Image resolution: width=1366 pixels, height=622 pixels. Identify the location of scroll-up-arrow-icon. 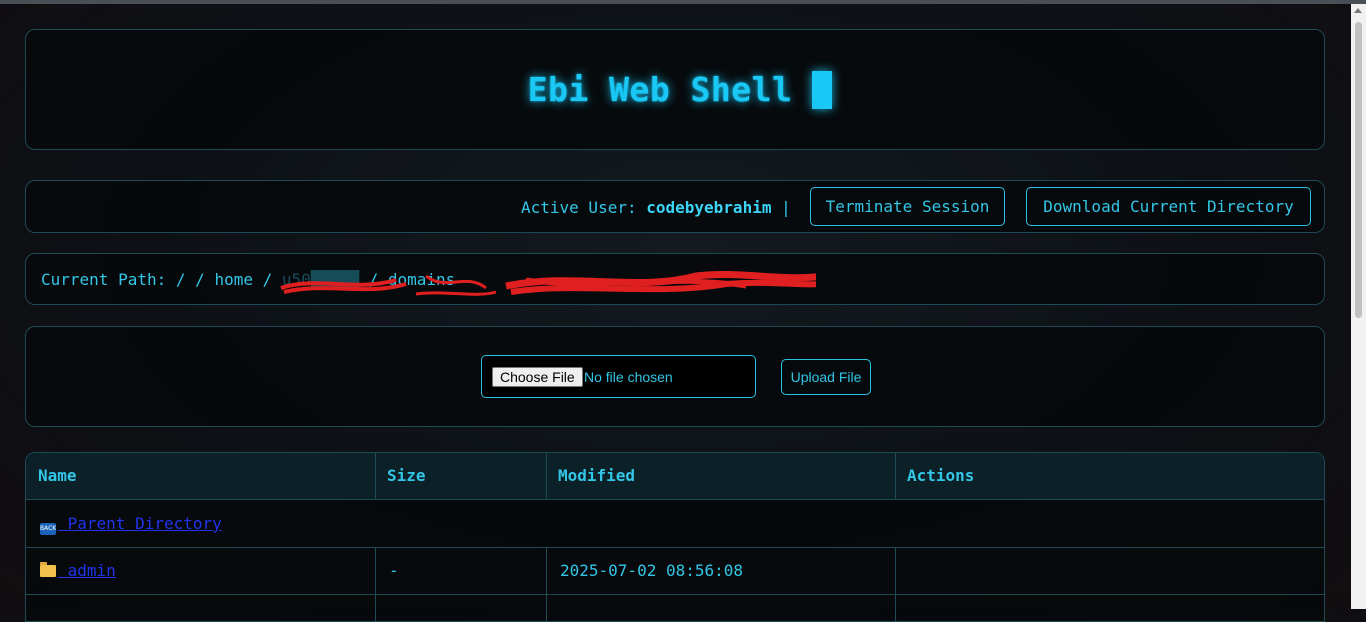
(1358, 10).